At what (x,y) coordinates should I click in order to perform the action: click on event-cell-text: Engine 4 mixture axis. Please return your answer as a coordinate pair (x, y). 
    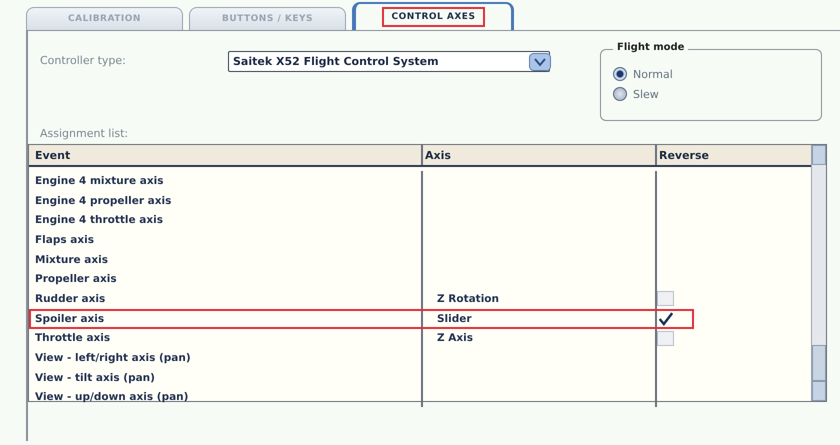
    Looking at the image, I should click on (99, 181).